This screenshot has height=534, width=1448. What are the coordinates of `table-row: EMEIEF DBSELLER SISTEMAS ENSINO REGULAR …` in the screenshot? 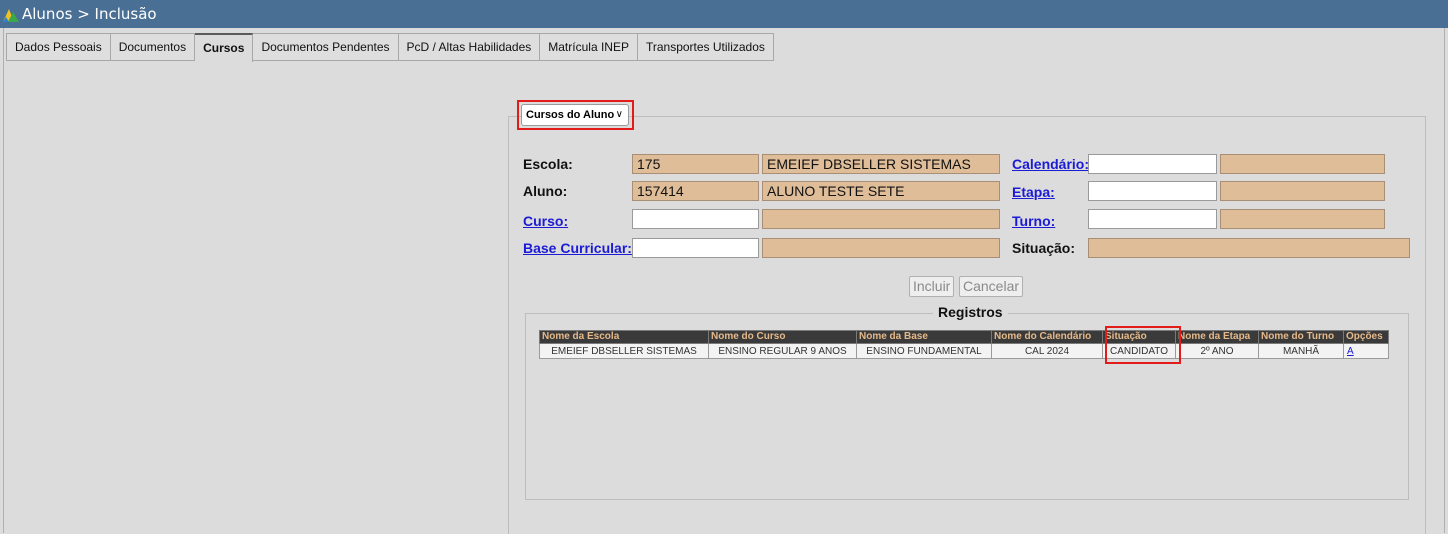 It's located at (964, 351).